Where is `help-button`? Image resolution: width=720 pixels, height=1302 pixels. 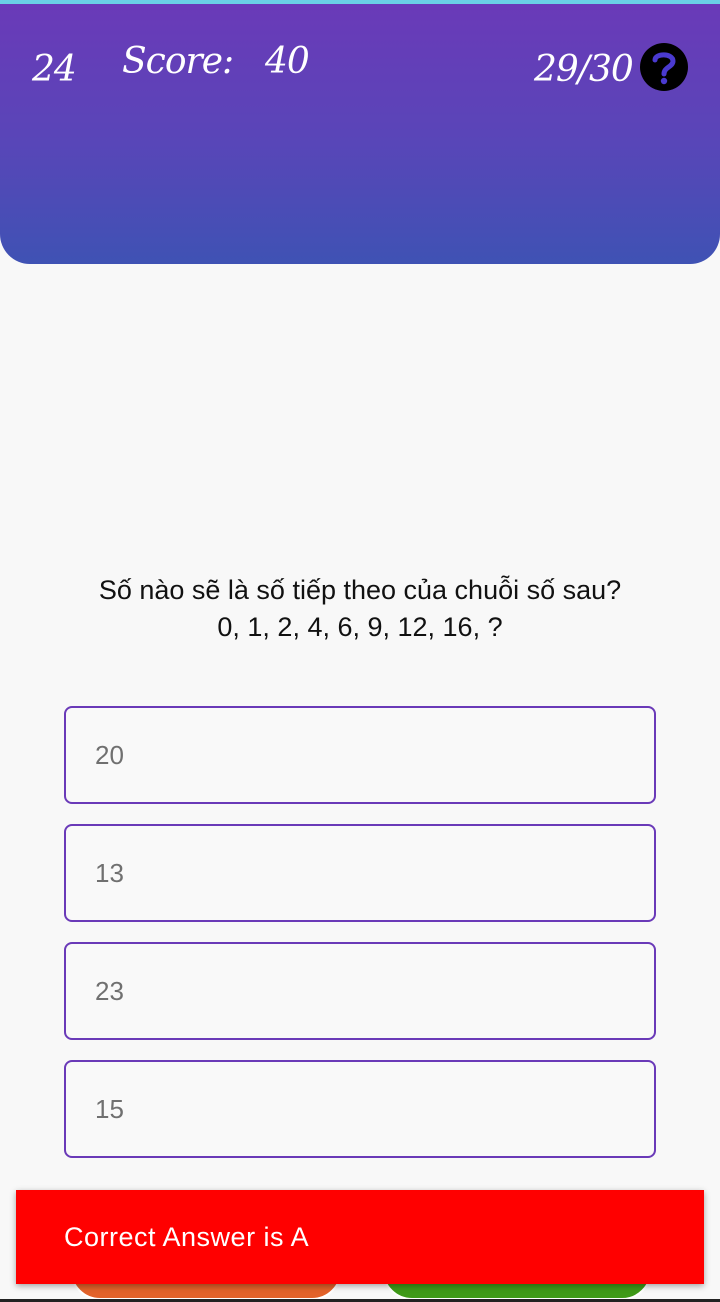 help-button is located at coordinates (664, 67).